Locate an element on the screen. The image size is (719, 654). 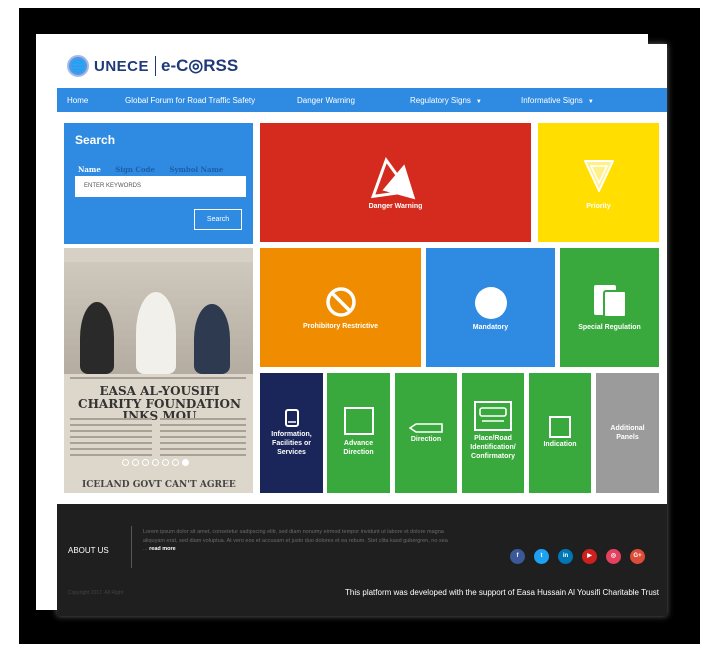
nav-global-forum: Global Forum for Road Traffic Safety is located at coordinates (190, 100).